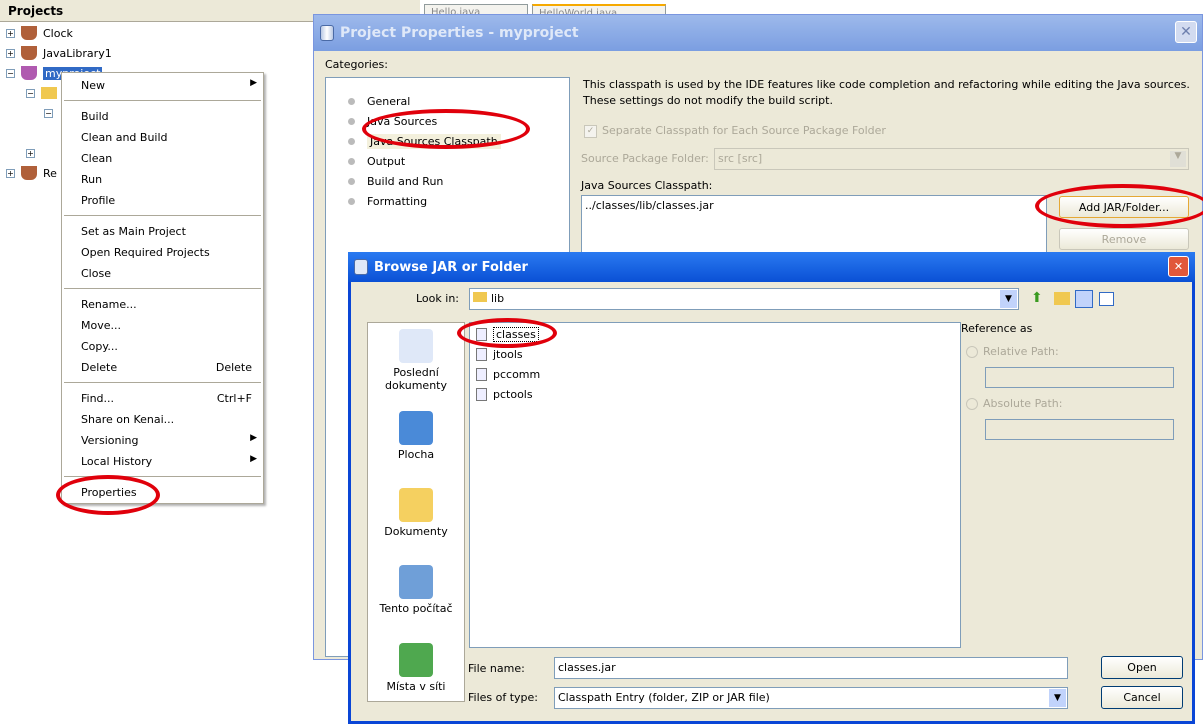  What do you see at coordinates (92, 179) in the screenshot?
I see `menu-item-label: Run` at bounding box center [92, 179].